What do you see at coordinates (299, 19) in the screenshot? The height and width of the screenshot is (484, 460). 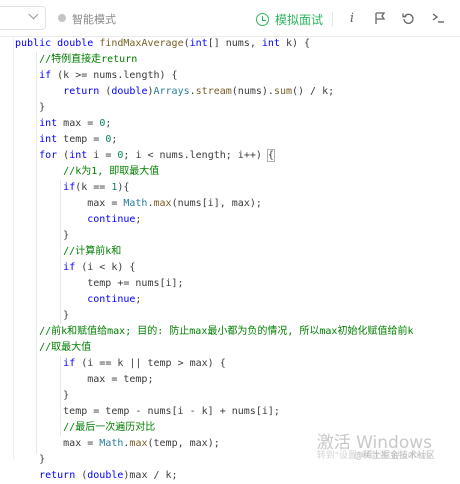 I see `mock-interview-label: 模拟面试` at bounding box center [299, 19].